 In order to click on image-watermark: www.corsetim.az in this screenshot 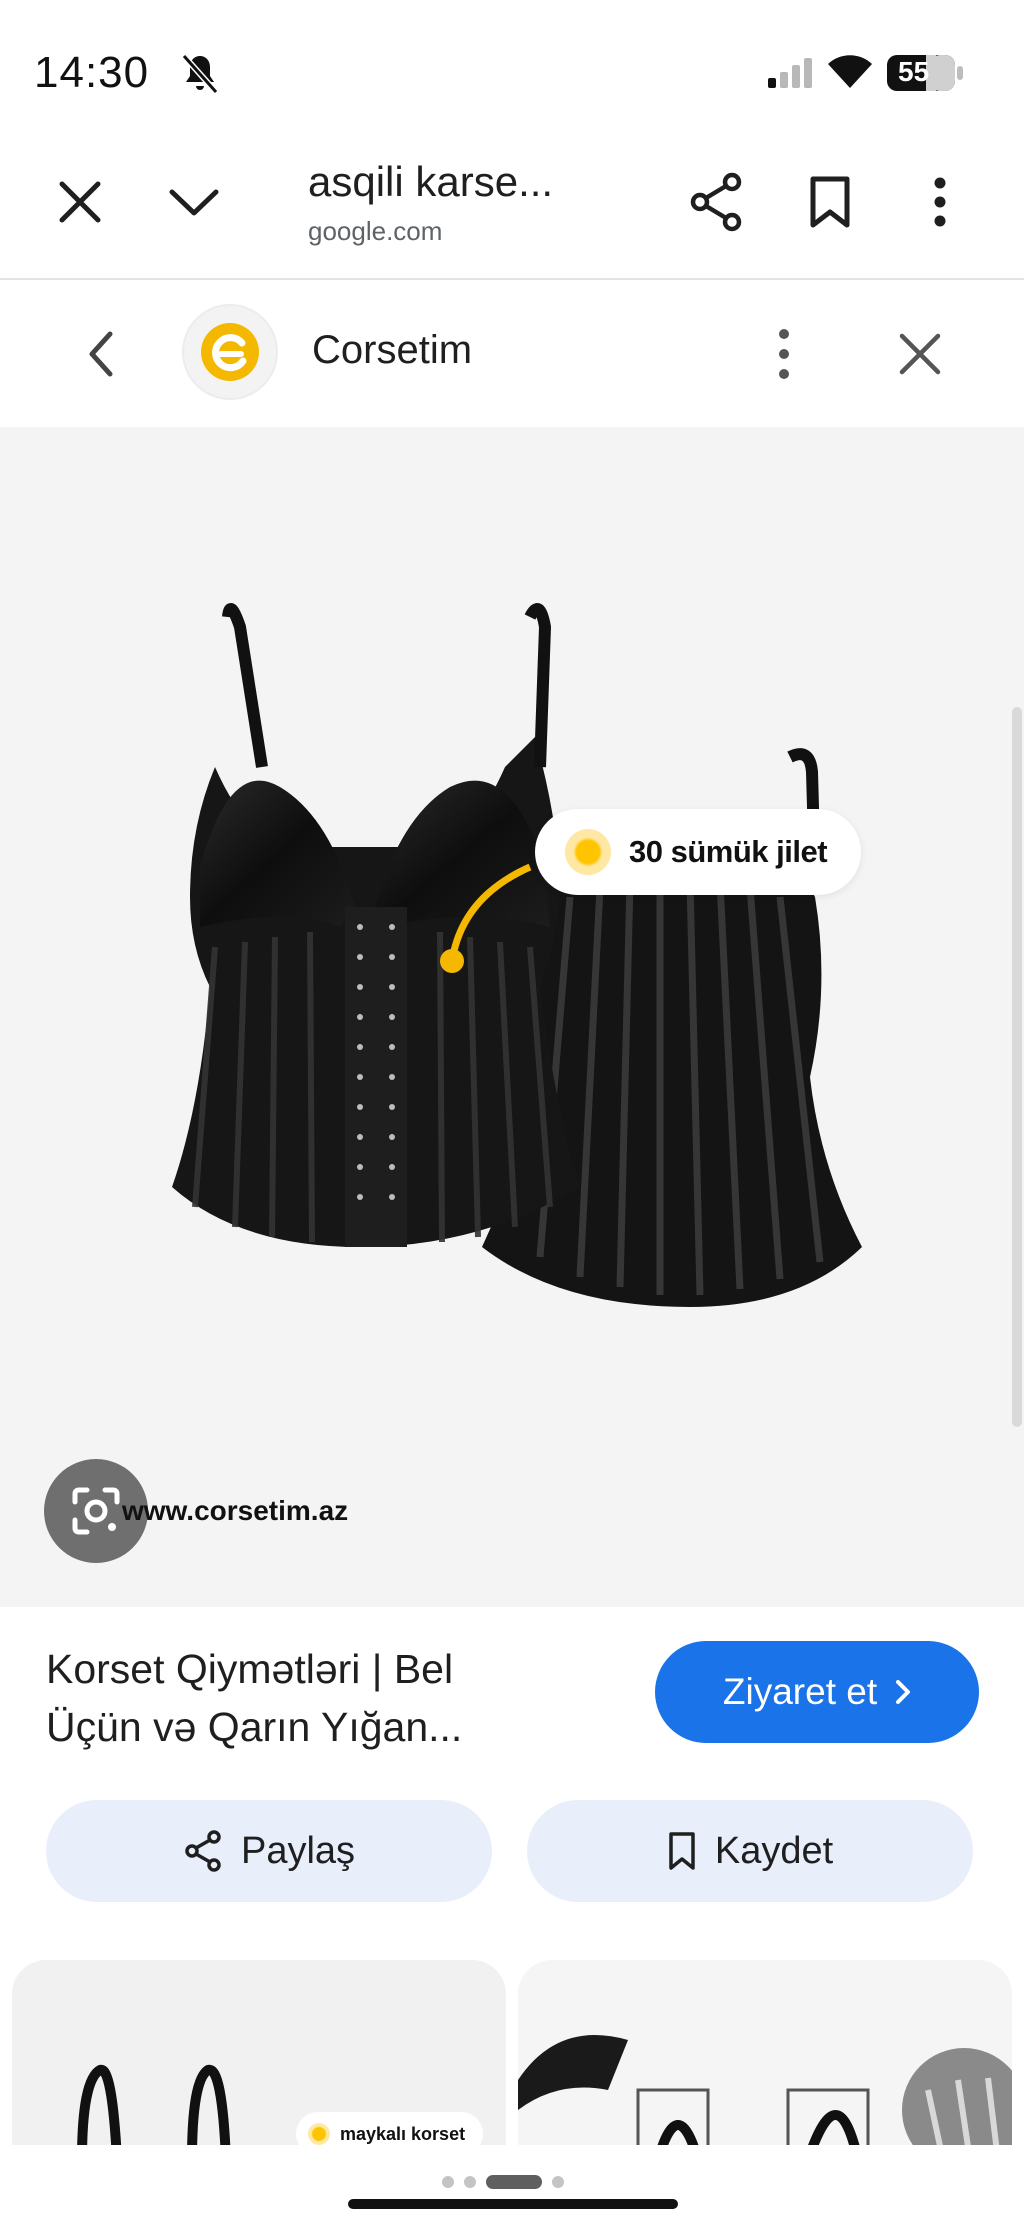, I will do `click(235, 1510)`.